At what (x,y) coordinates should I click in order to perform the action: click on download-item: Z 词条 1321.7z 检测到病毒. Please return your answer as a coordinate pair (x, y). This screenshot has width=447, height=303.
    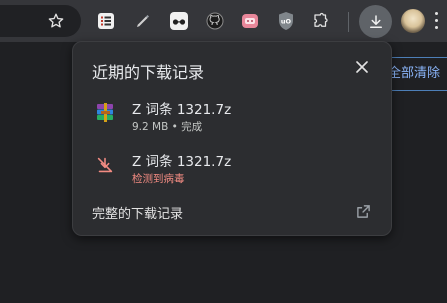
    Looking at the image, I should click on (232, 170).